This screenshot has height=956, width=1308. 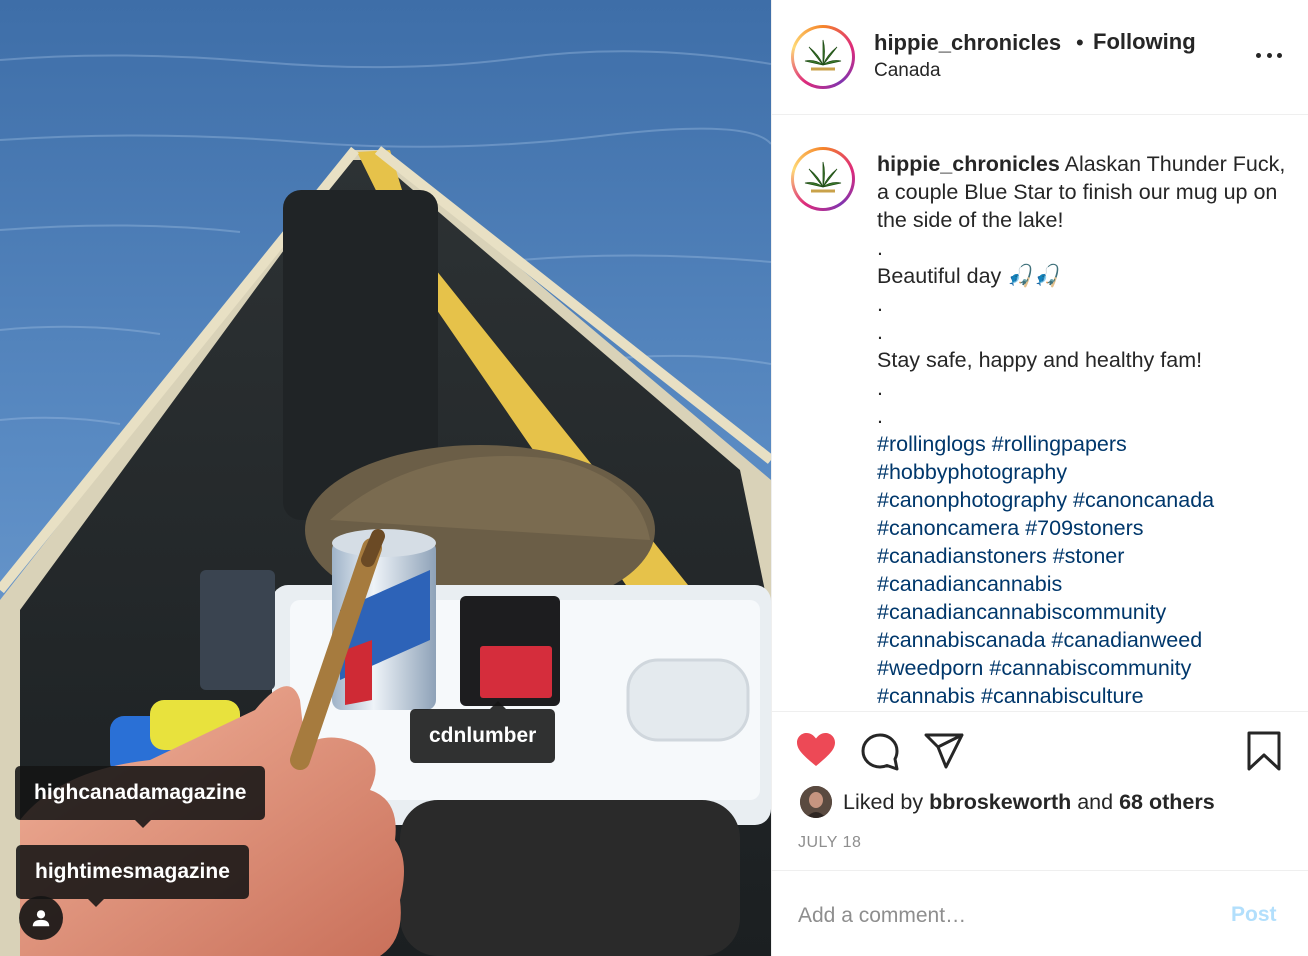 What do you see at coordinates (1040, 870) in the screenshot?
I see `comment-divider` at bounding box center [1040, 870].